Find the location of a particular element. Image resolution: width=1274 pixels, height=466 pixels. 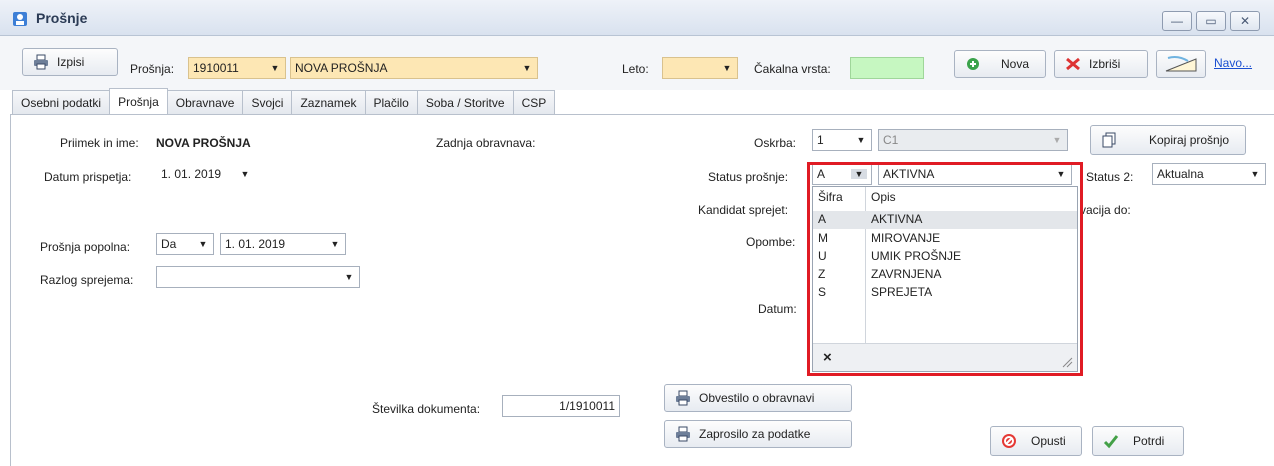

potrdi-button: Potrdi is located at coordinates (1138, 441).